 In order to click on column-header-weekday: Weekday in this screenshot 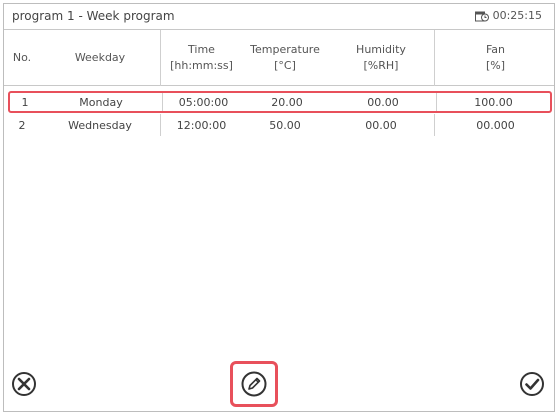, I will do `click(100, 57)`.